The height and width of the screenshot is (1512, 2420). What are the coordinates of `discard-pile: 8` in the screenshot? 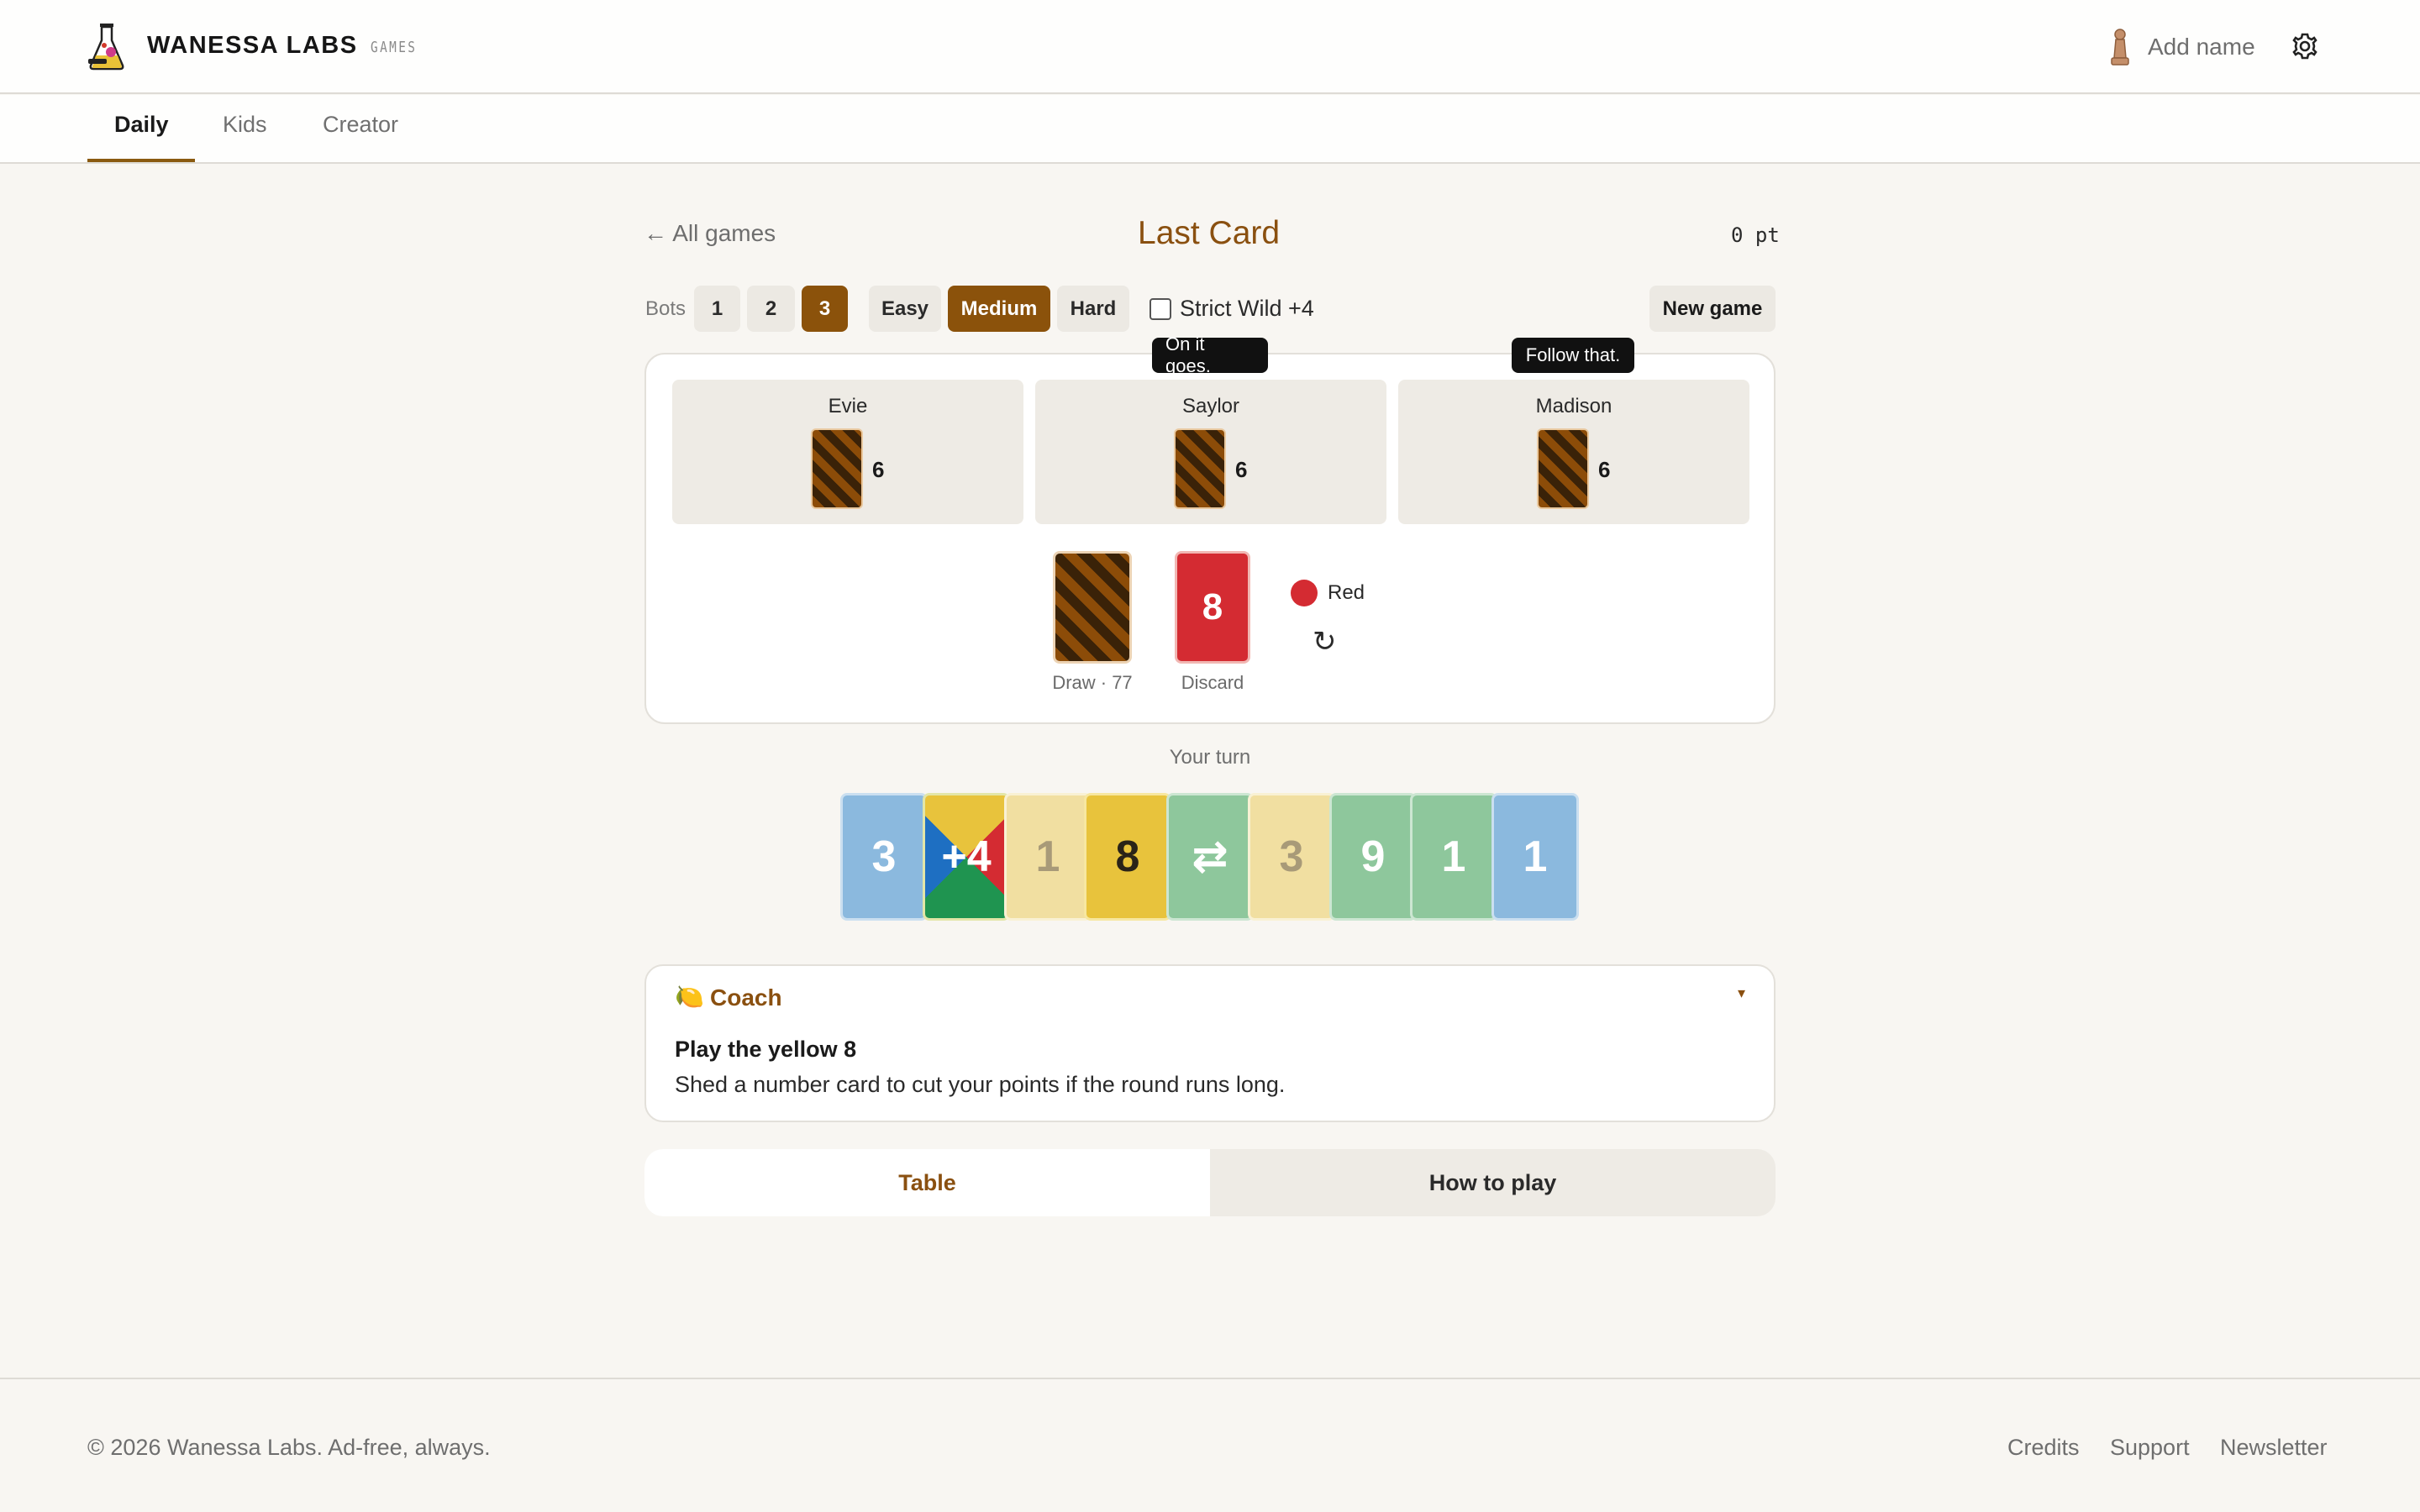 It's located at (1212, 607).